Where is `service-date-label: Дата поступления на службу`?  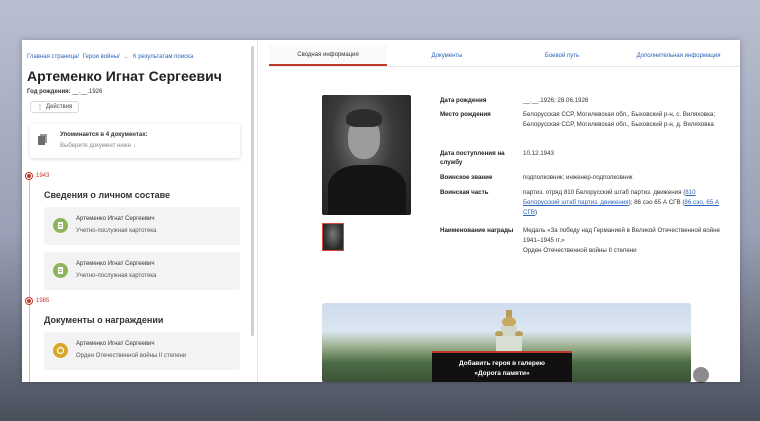
service-date-label: Дата поступления на службу is located at coordinates (472, 158).